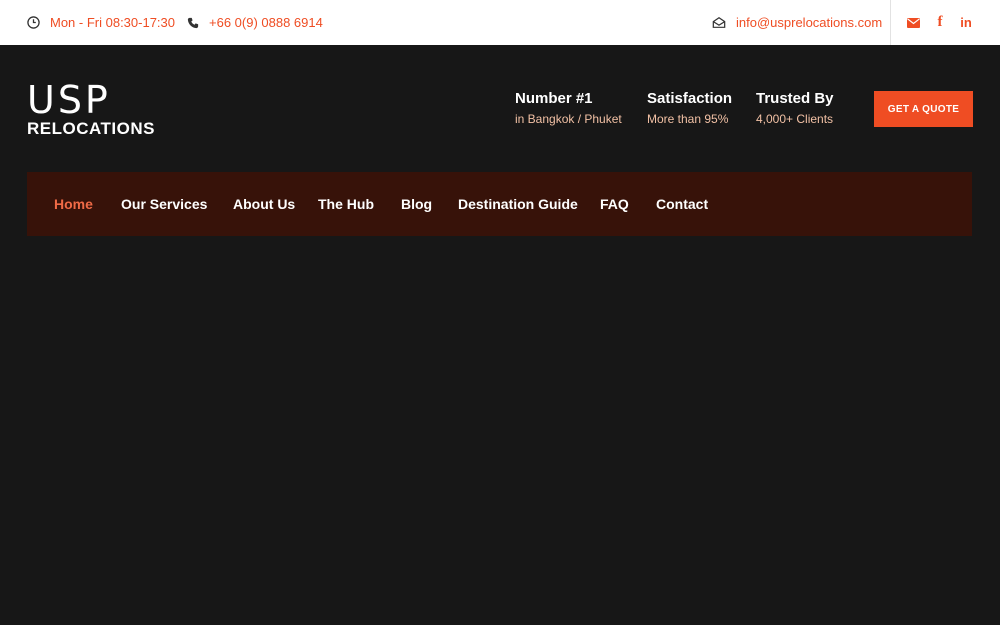 This screenshot has width=1000, height=625. Describe the element at coordinates (346, 204) in the screenshot. I see `nav-item-the-hub: The Hub` at that location.